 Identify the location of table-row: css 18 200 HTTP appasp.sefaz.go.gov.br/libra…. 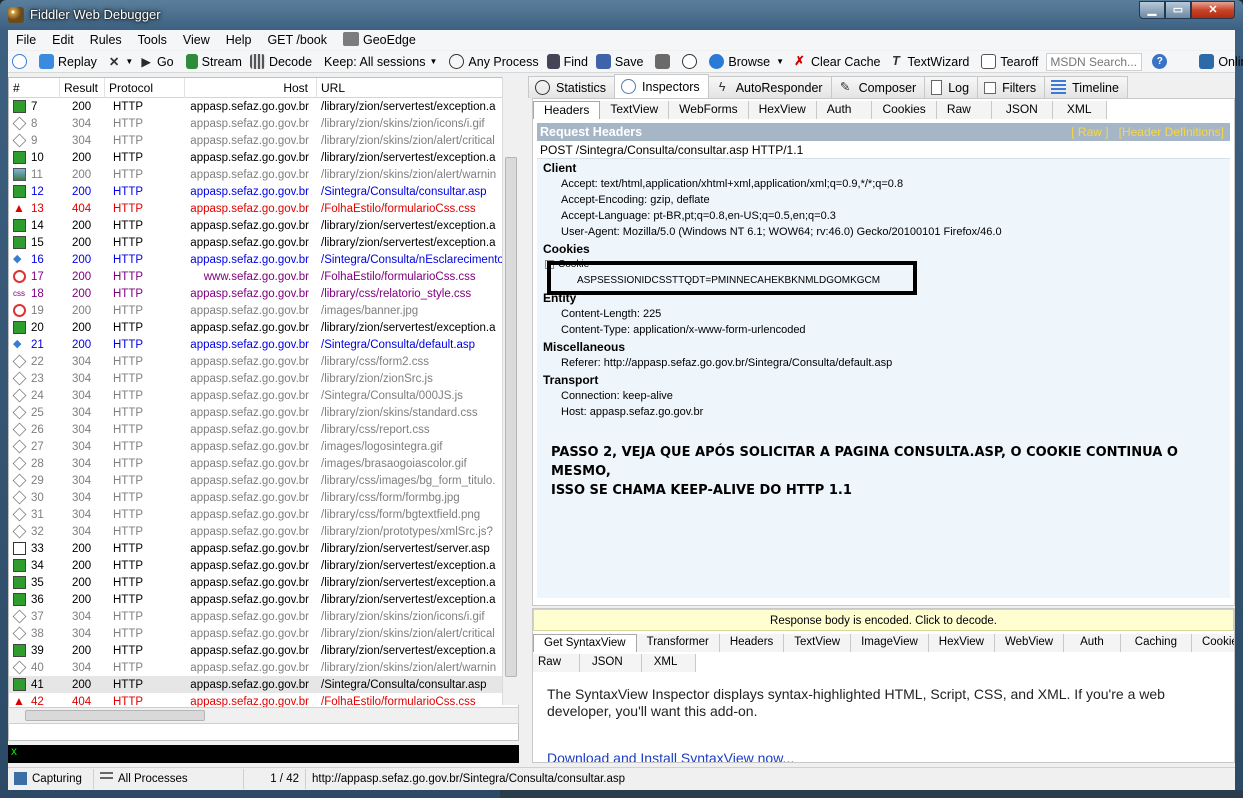
(263, 293).